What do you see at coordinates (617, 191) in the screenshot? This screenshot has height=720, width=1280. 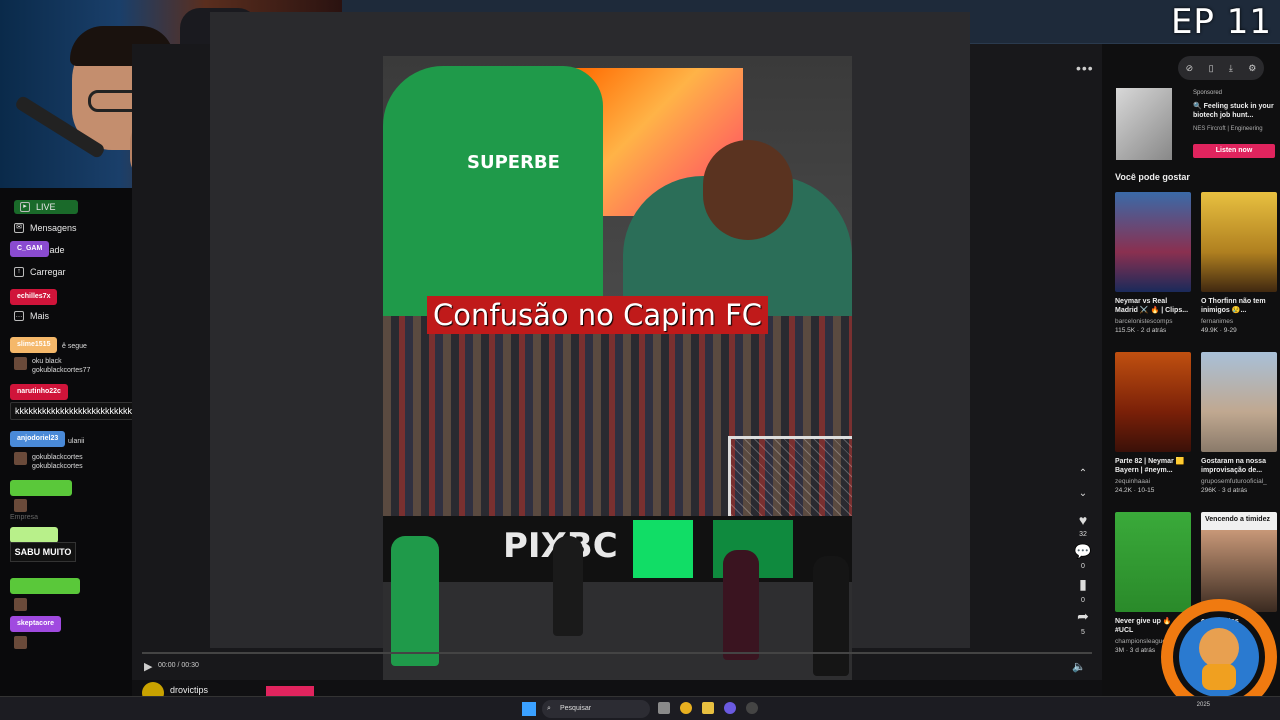 I see `video-top-scene: SUPERBE` at bounding box center [617, 191].